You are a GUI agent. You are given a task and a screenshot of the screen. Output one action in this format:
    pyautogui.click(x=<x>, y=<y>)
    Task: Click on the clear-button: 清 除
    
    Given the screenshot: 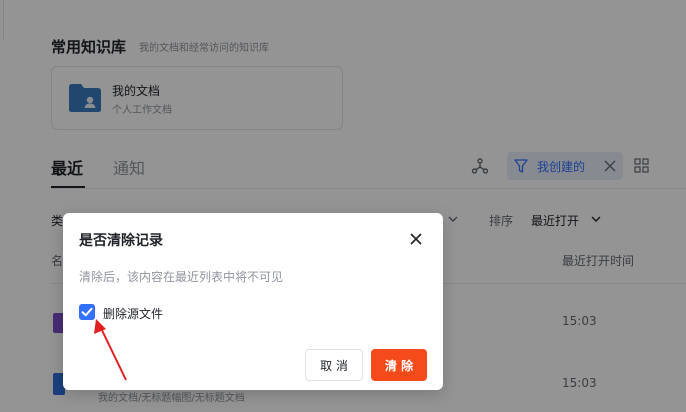 What is the action you would take?
    pyautogui.click(x=399, y=365)
    